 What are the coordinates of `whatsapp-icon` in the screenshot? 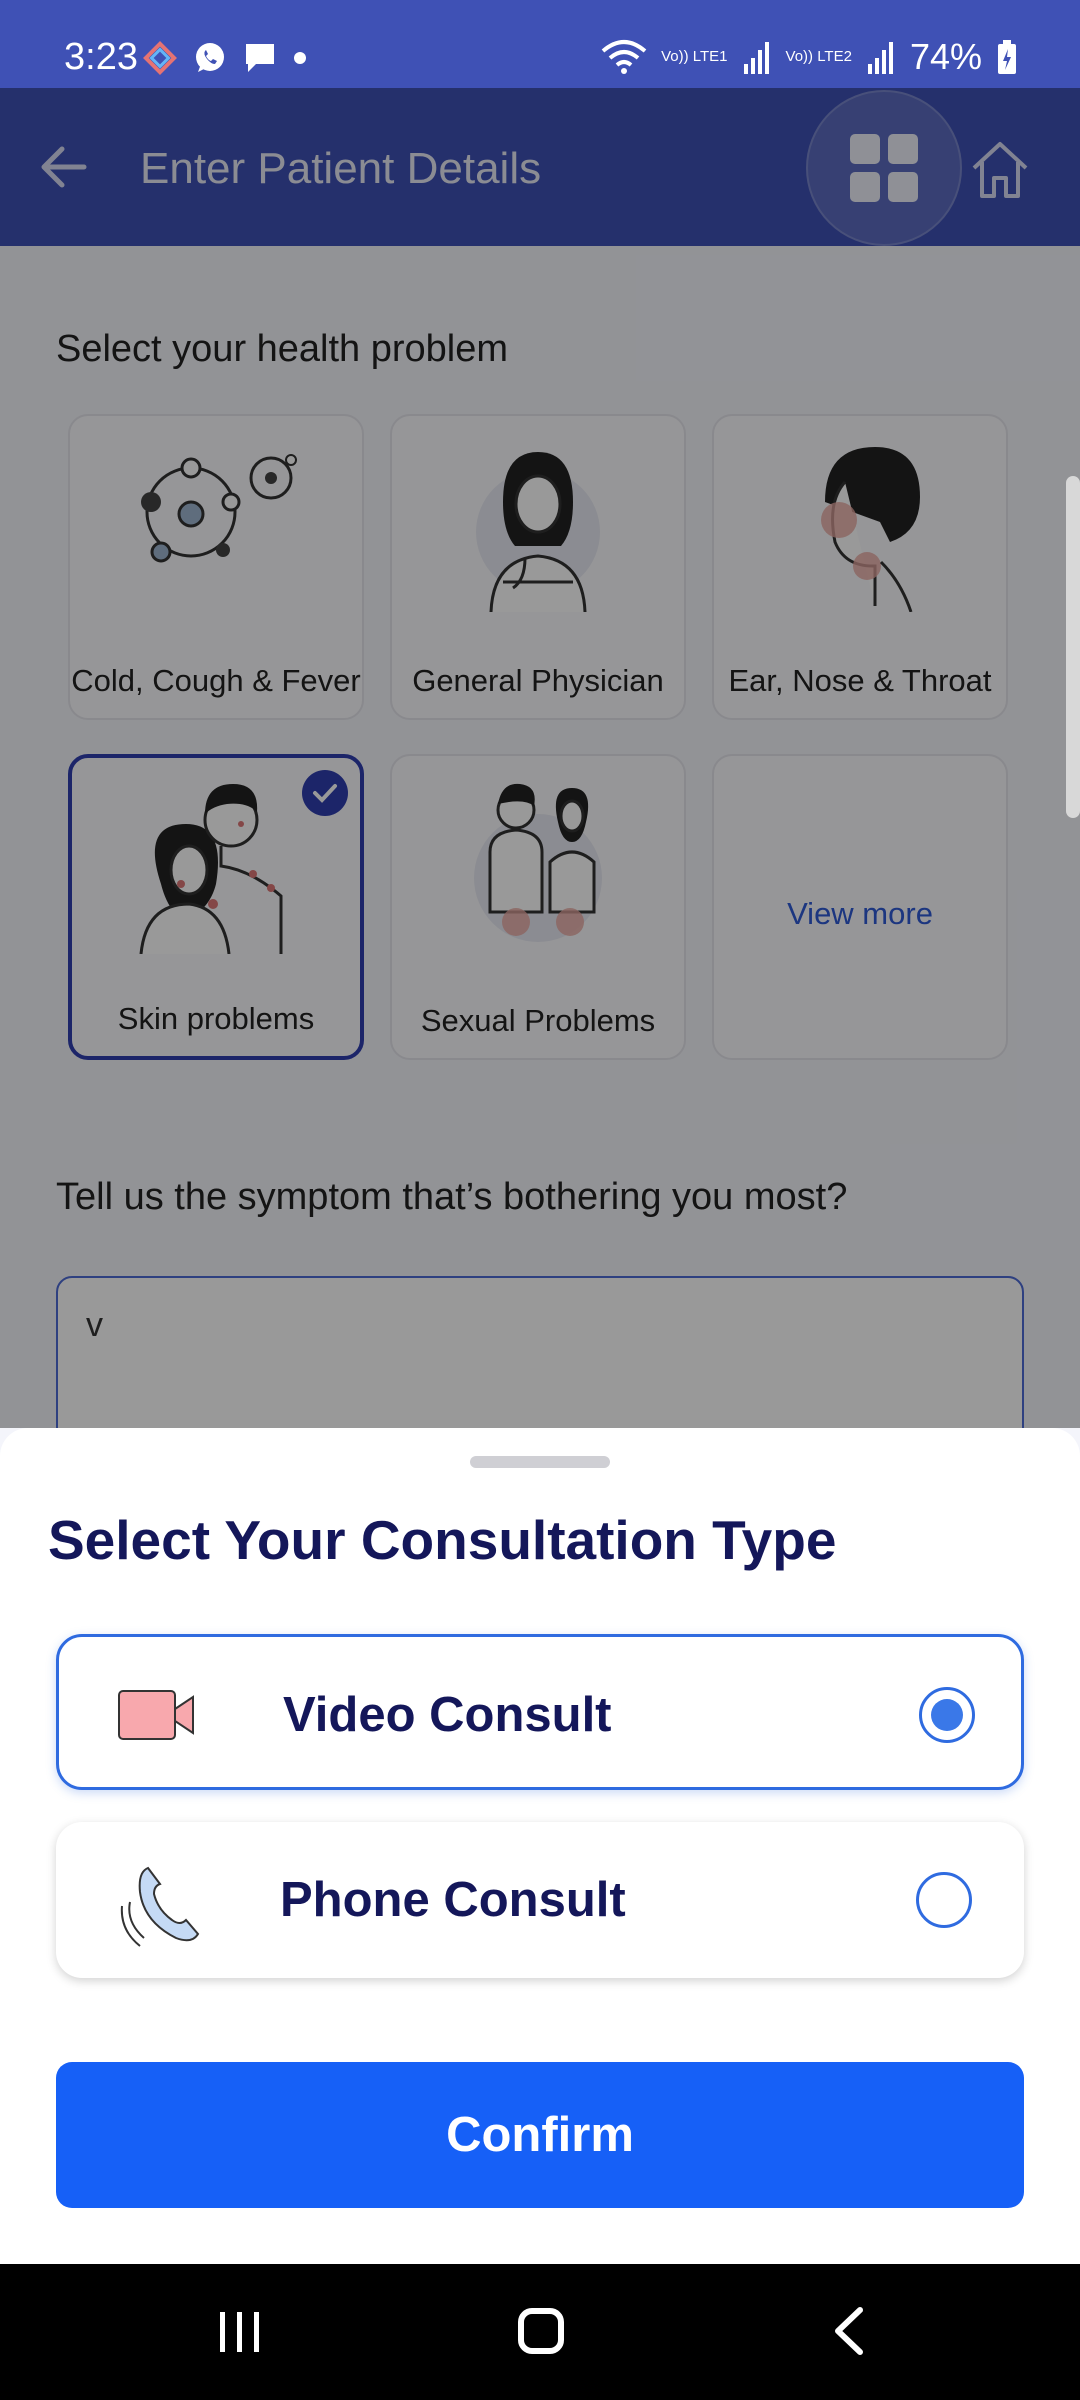 It's located at (210, 57).